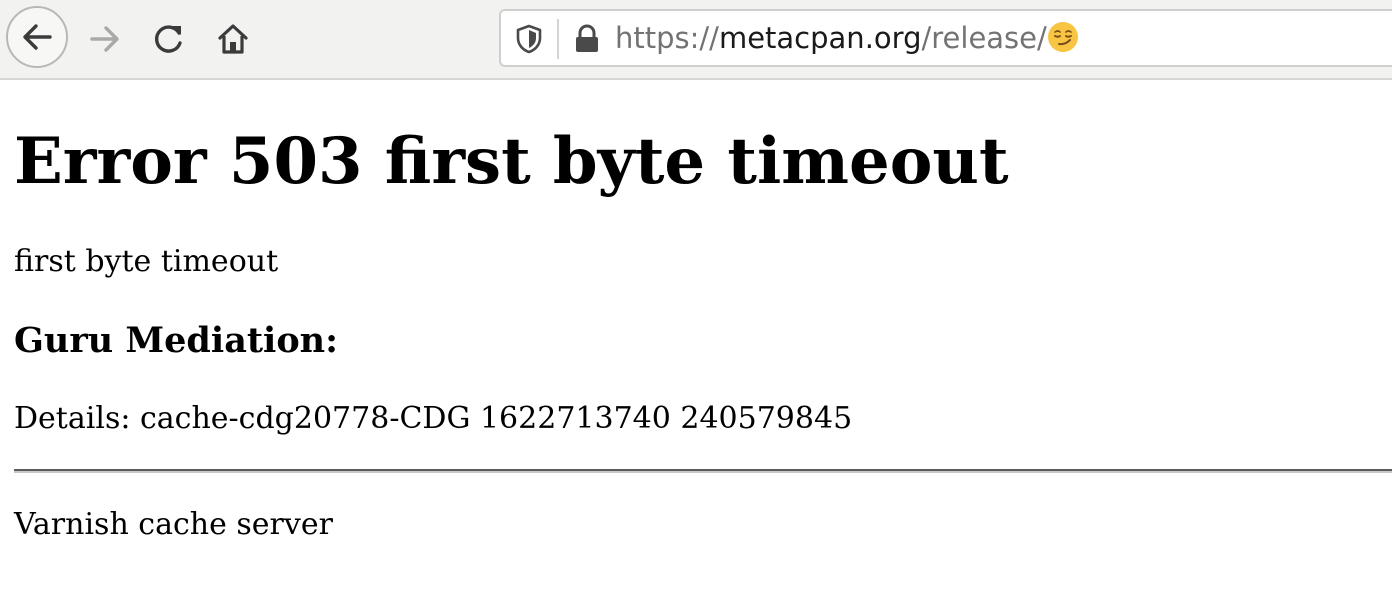 The image size is (1392, 590). I want to click on shield-icon, so click(529, 41).